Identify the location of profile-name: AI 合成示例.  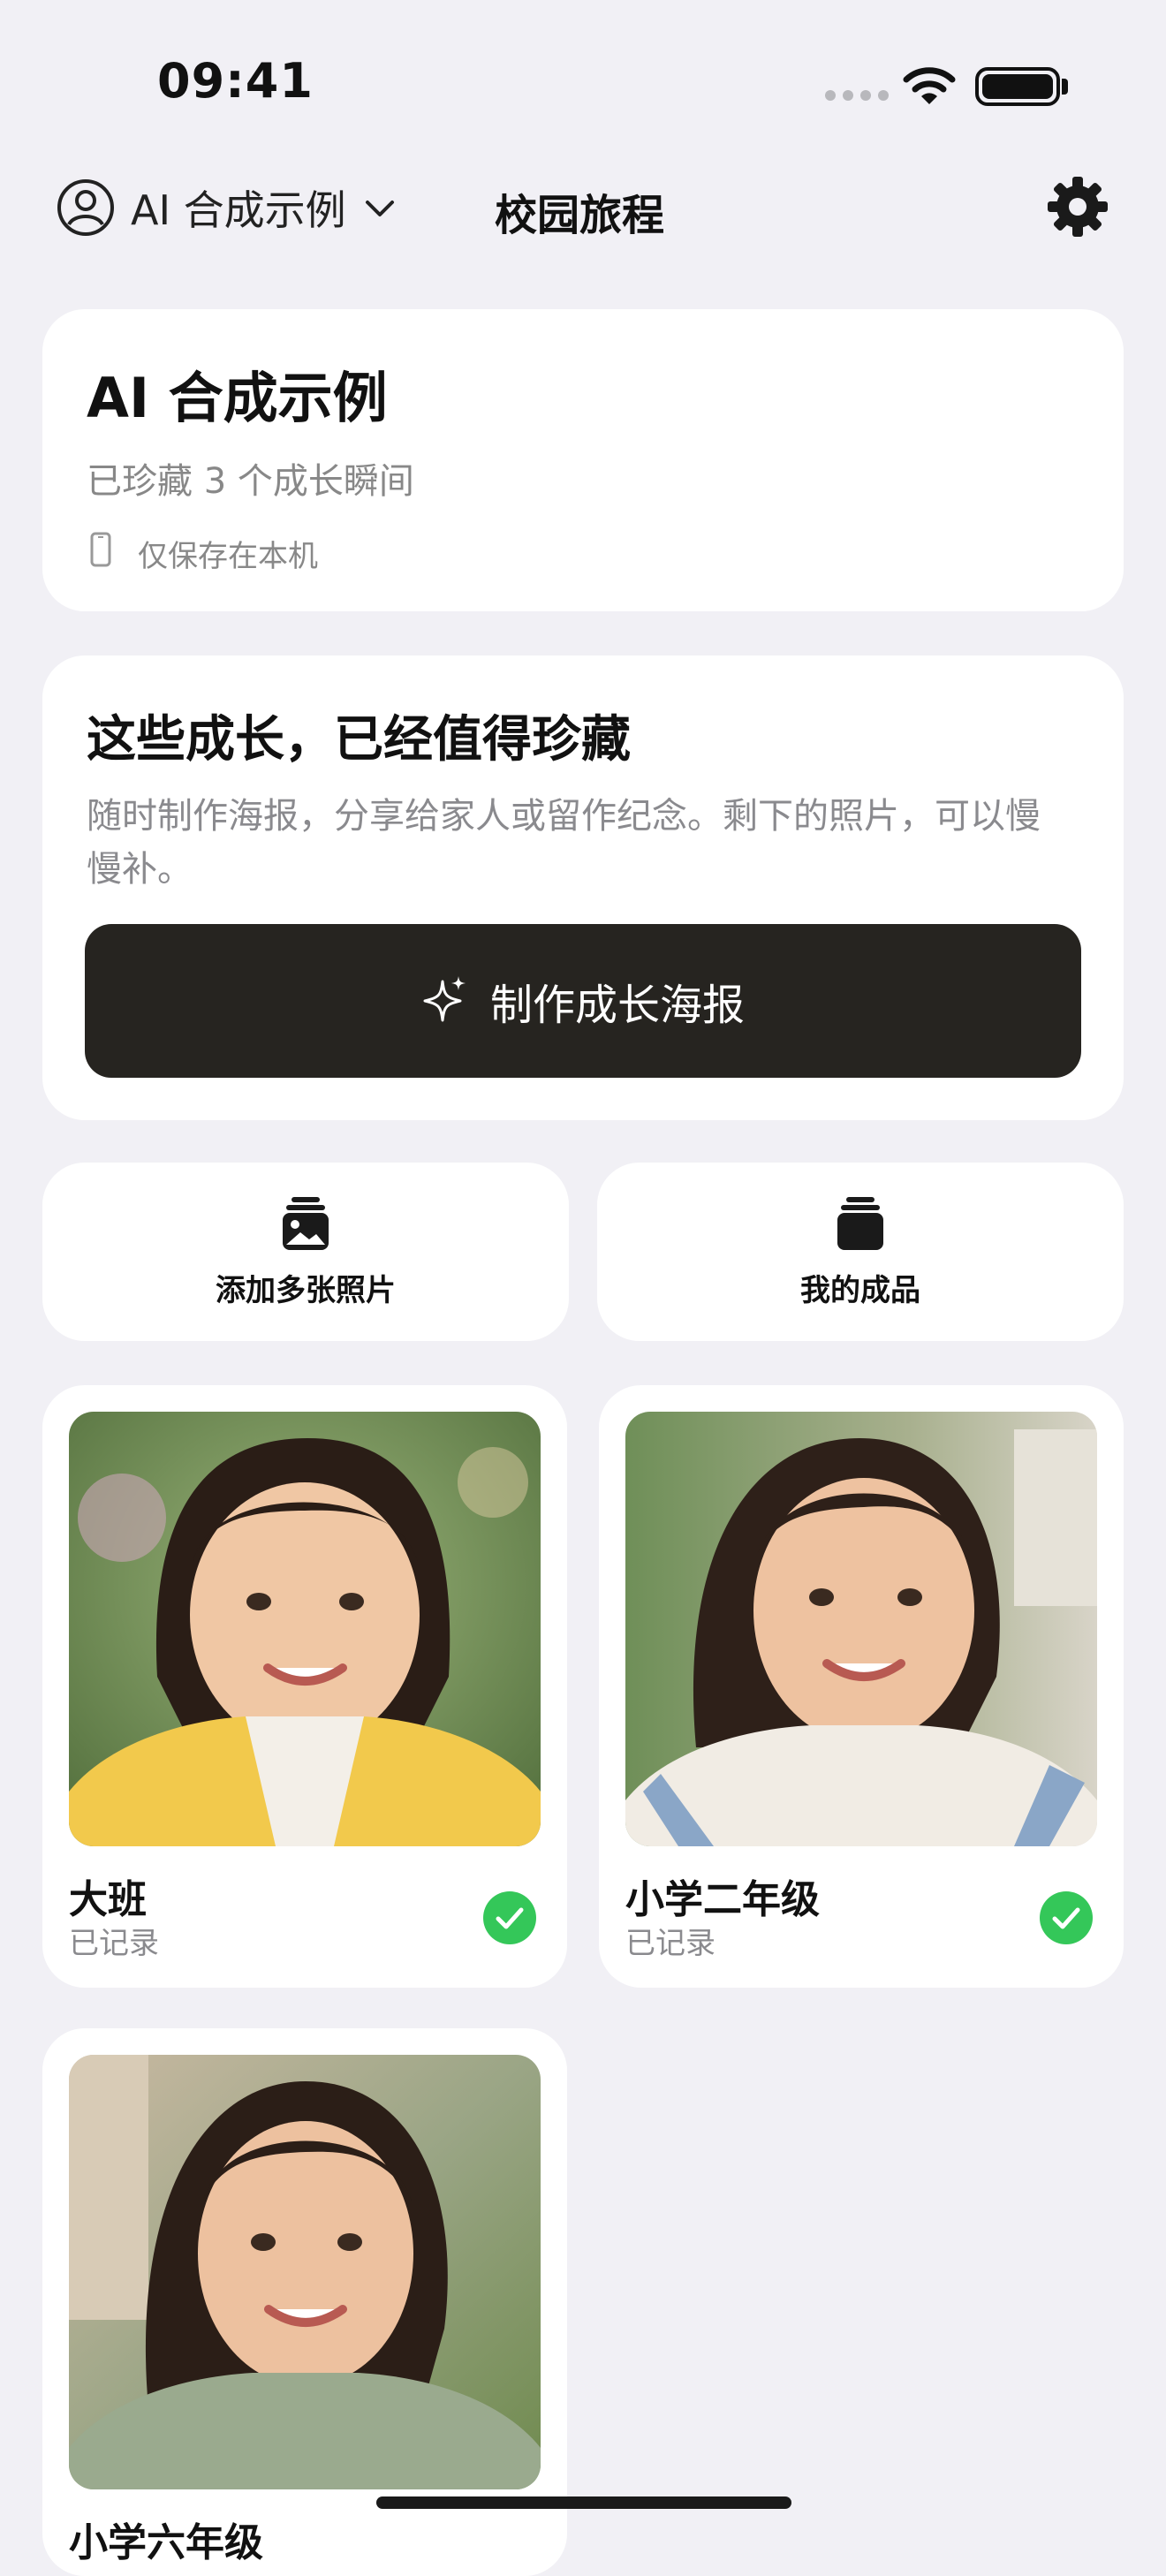
(238, 210).